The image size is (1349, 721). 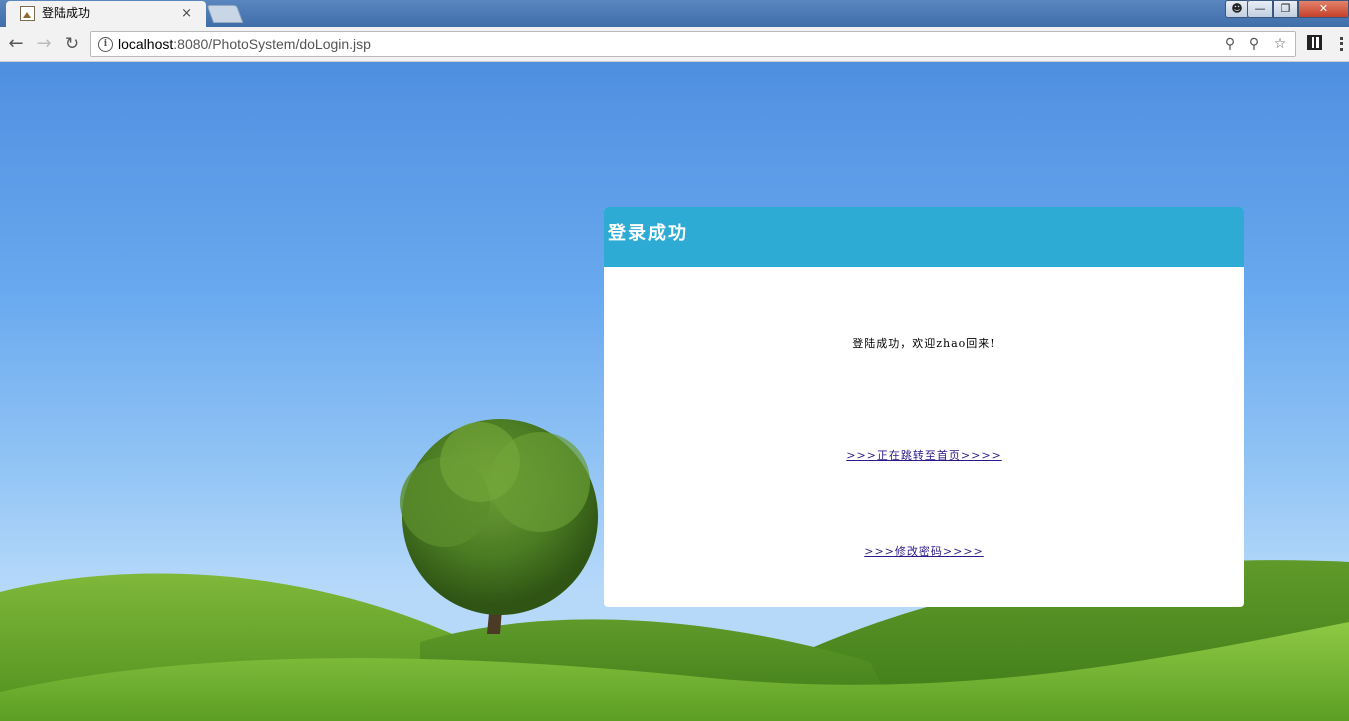 I want to click on minimize-icon: —, so click(x=1260, y=9).